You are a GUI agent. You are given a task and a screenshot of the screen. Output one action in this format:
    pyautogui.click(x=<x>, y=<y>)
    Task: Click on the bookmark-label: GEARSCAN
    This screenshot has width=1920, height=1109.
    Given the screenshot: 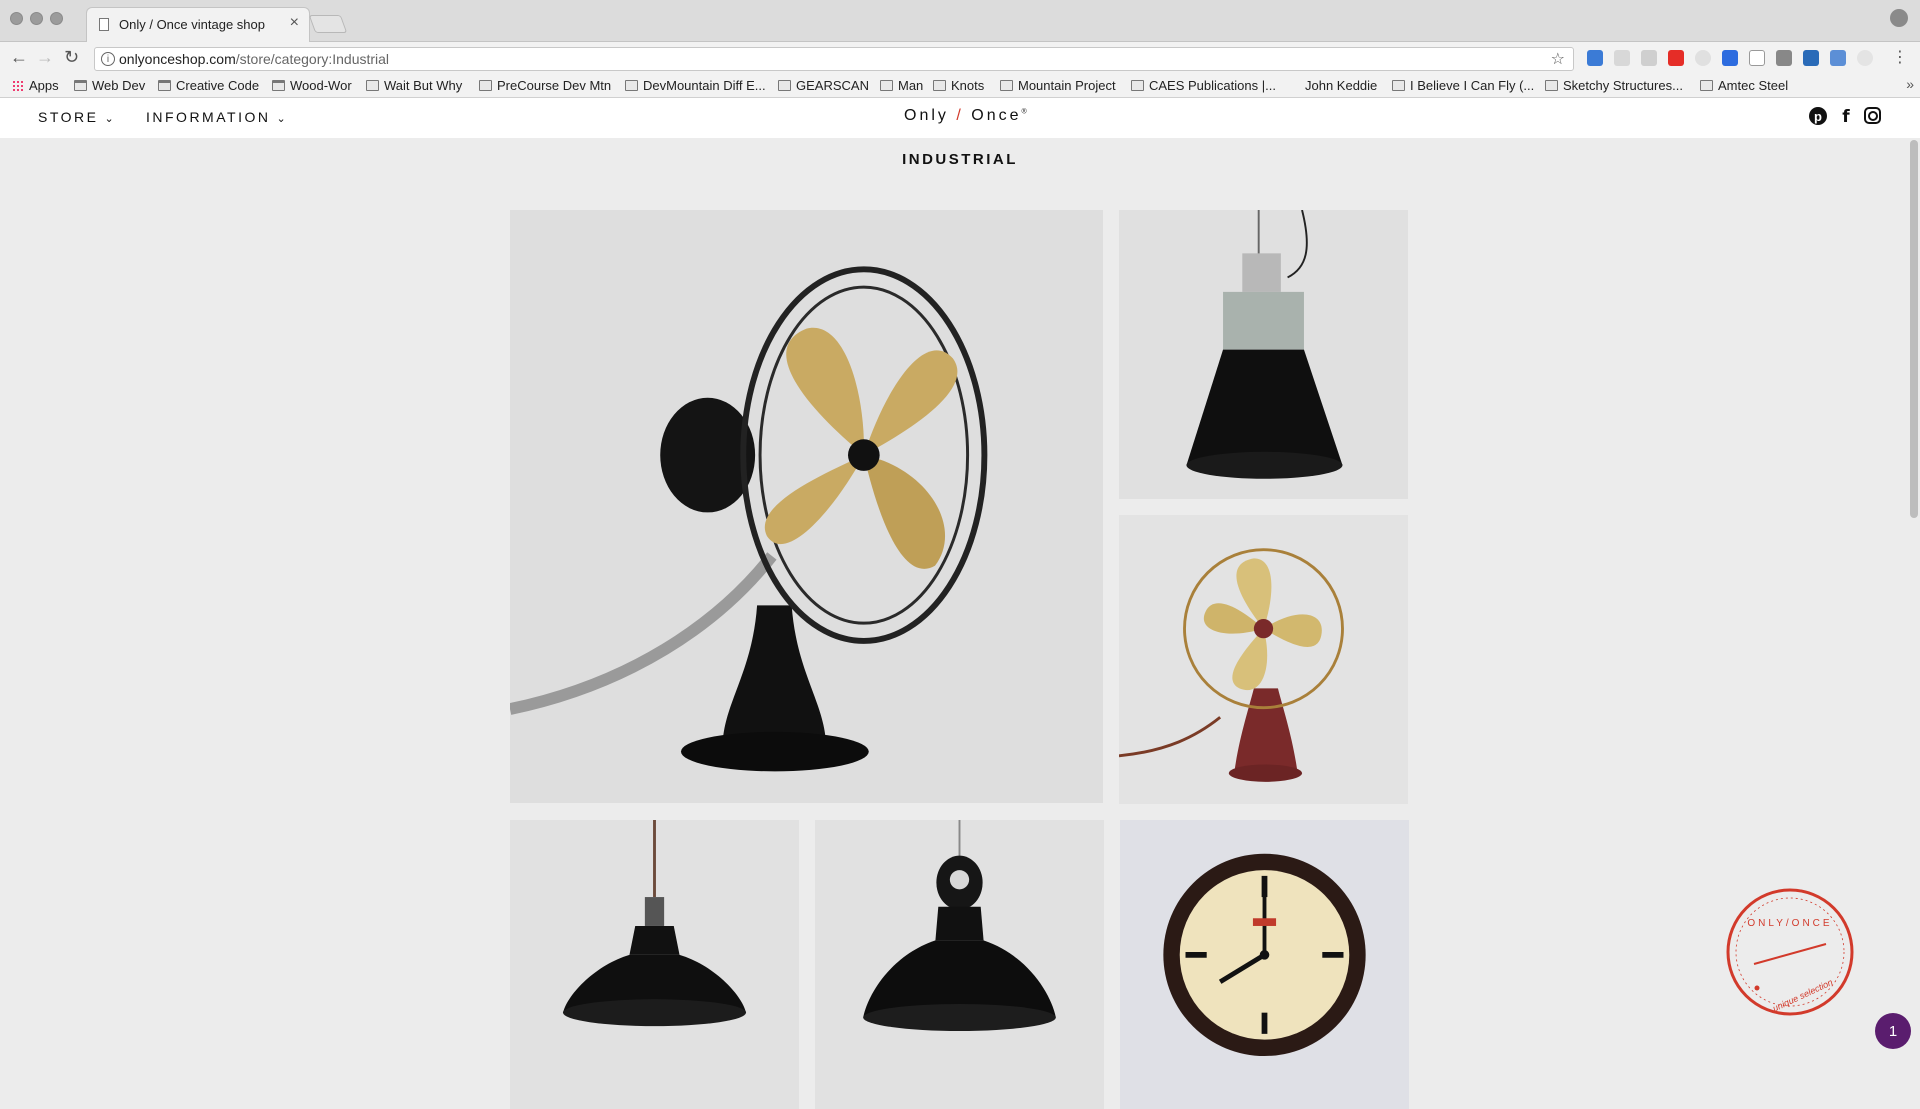 What is the action you would take?
    pyautogui.click(x=832, y=85)
    